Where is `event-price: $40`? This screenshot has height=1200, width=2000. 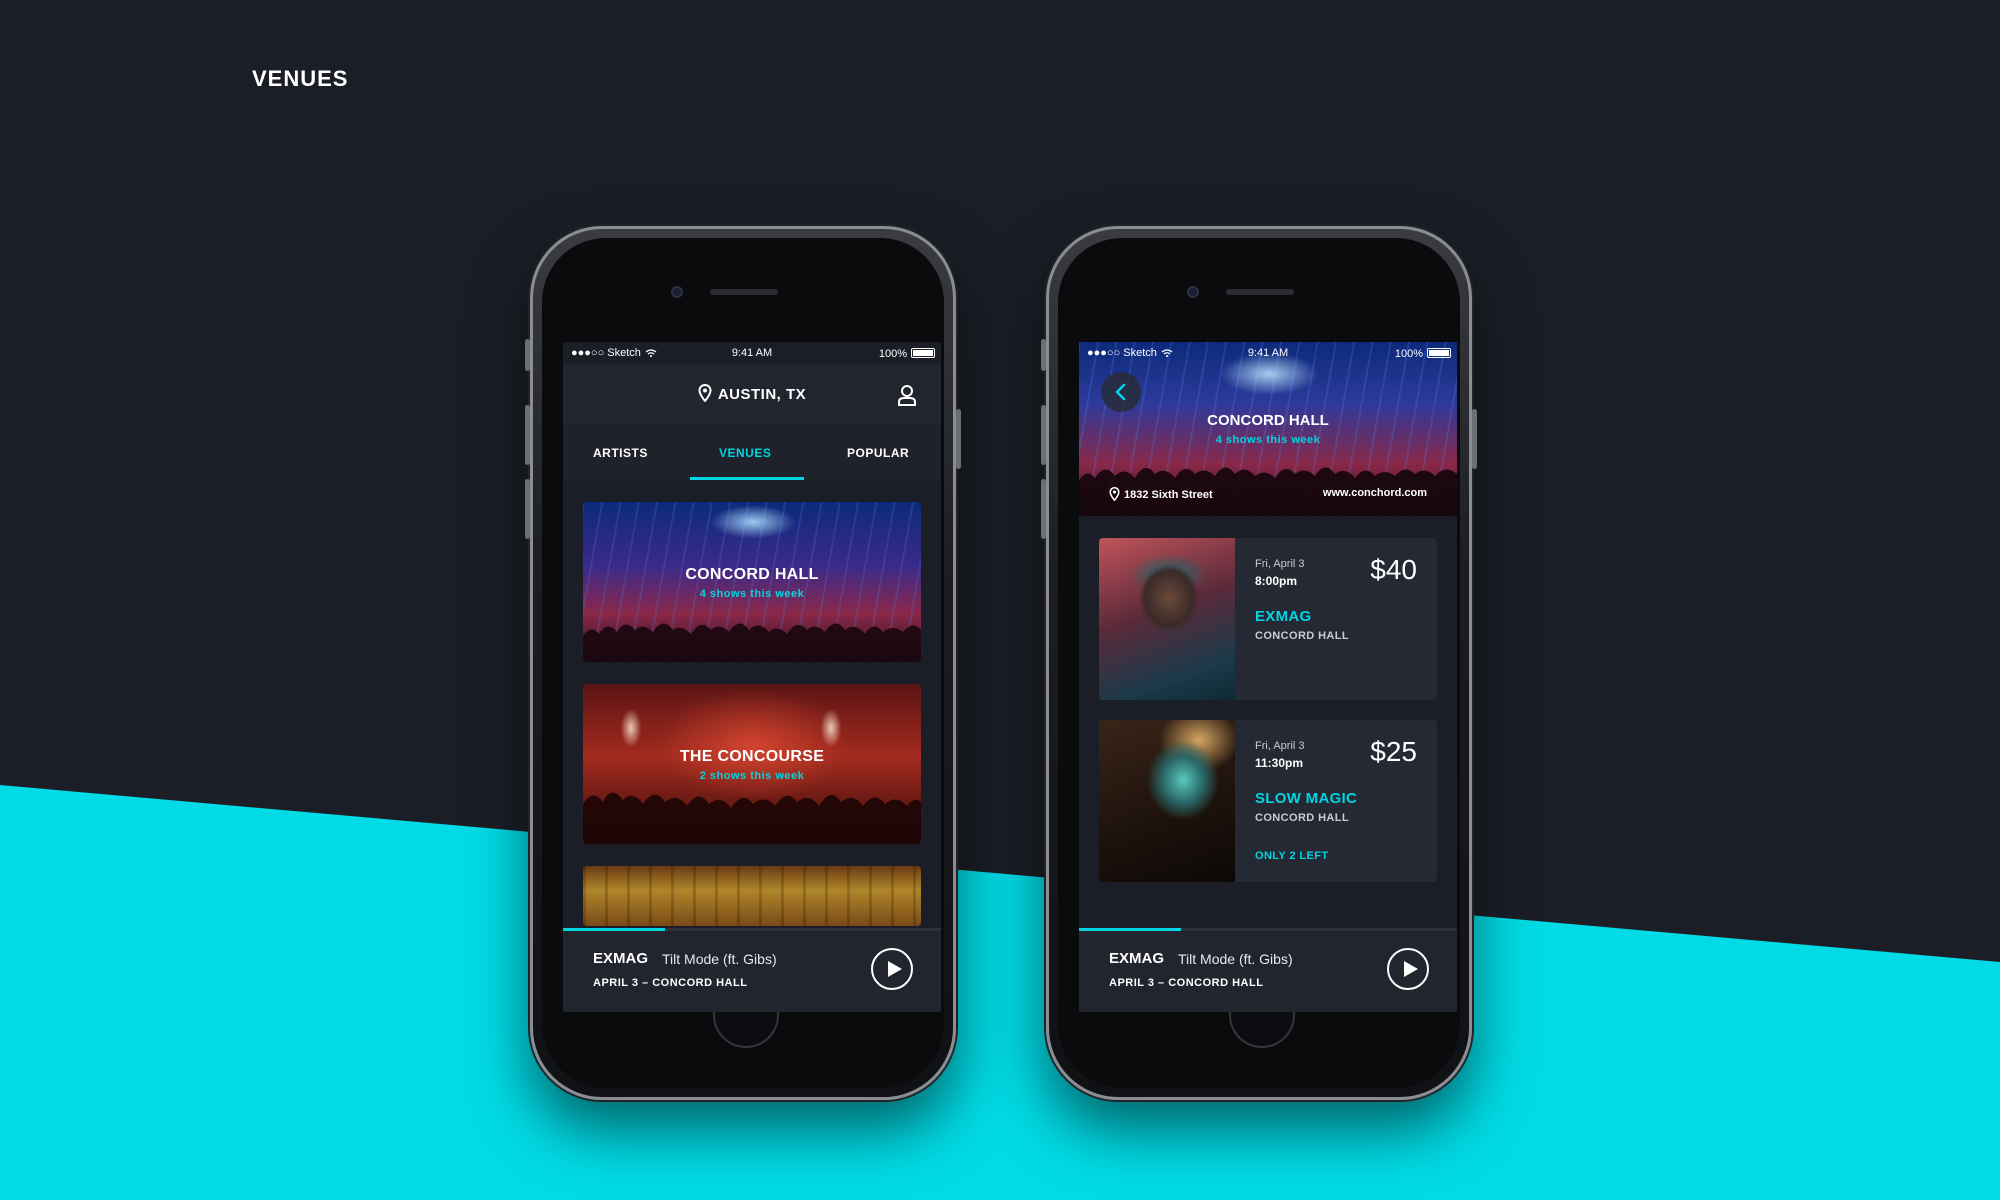 event-price: $40 is located at coordinates (1393, 569).